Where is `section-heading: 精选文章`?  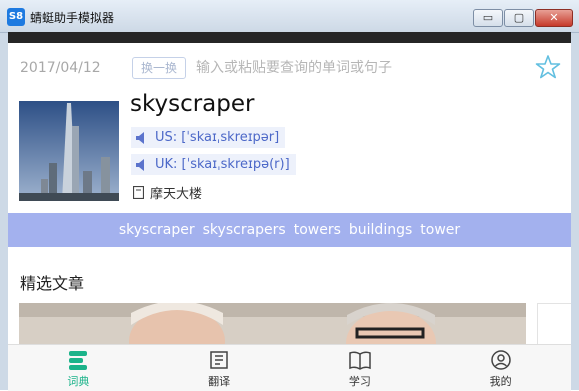 section-heading: 精选文章 is located at coordinates (52, 283).